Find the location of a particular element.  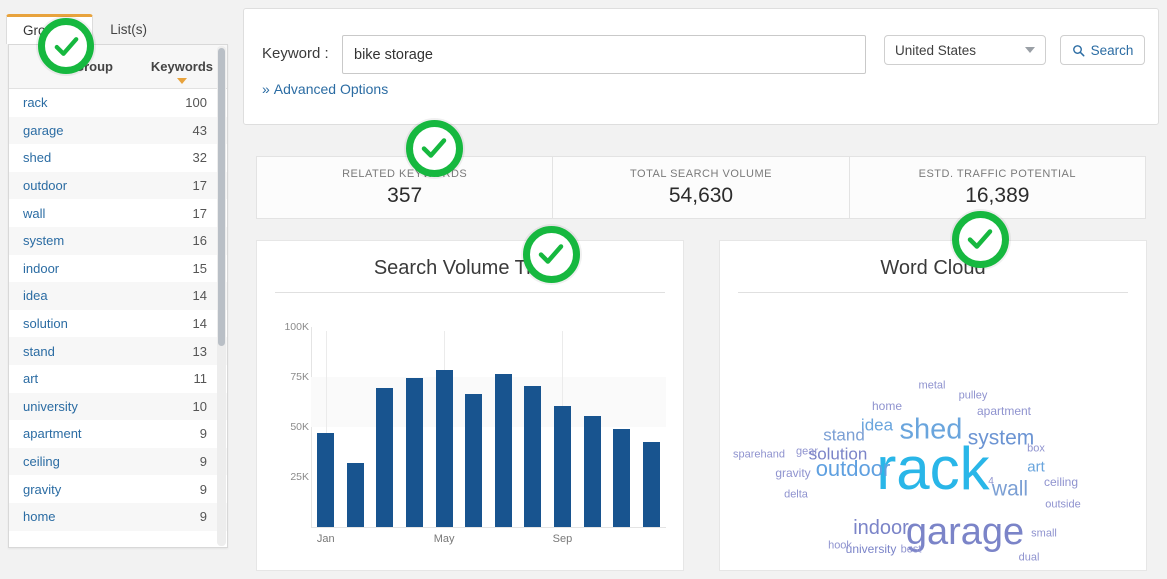

tab-lists: List(s) is located at coordinates (128, 29).